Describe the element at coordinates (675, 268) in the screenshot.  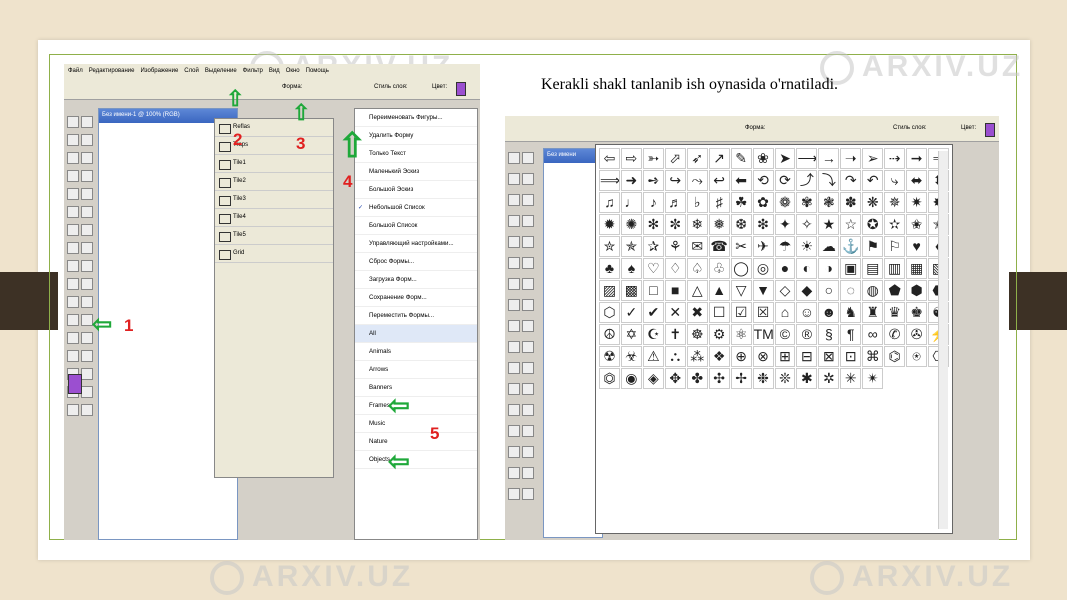
I see `shape-cell: ♢` at that location.